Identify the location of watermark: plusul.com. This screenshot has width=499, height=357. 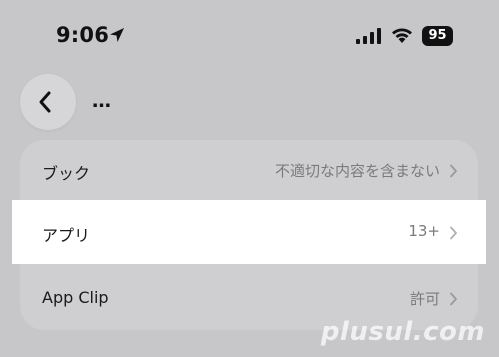
(402, 332).